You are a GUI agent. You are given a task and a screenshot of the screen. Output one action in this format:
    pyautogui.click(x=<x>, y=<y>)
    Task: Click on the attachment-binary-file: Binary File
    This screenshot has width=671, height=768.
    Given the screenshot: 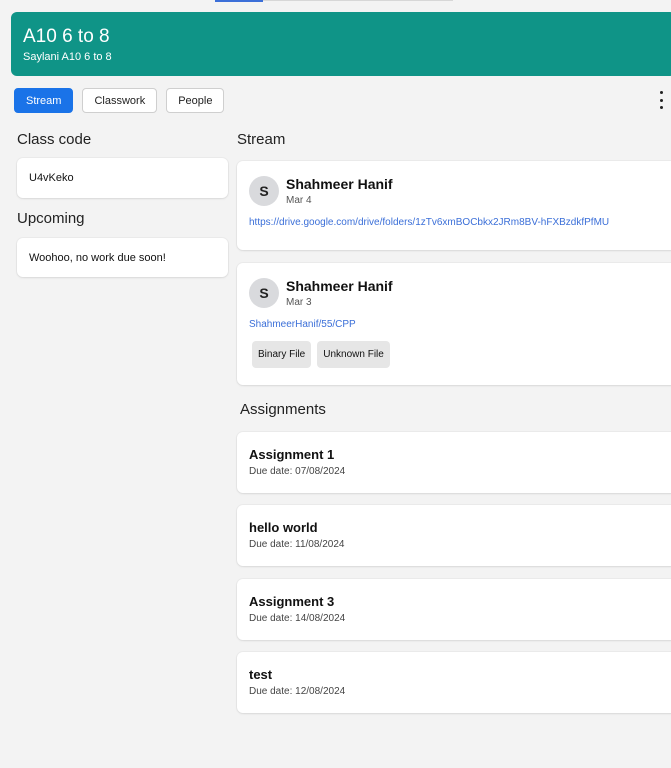 What is the action you would take?
    pyautogui.click(x=282, y=354)
    